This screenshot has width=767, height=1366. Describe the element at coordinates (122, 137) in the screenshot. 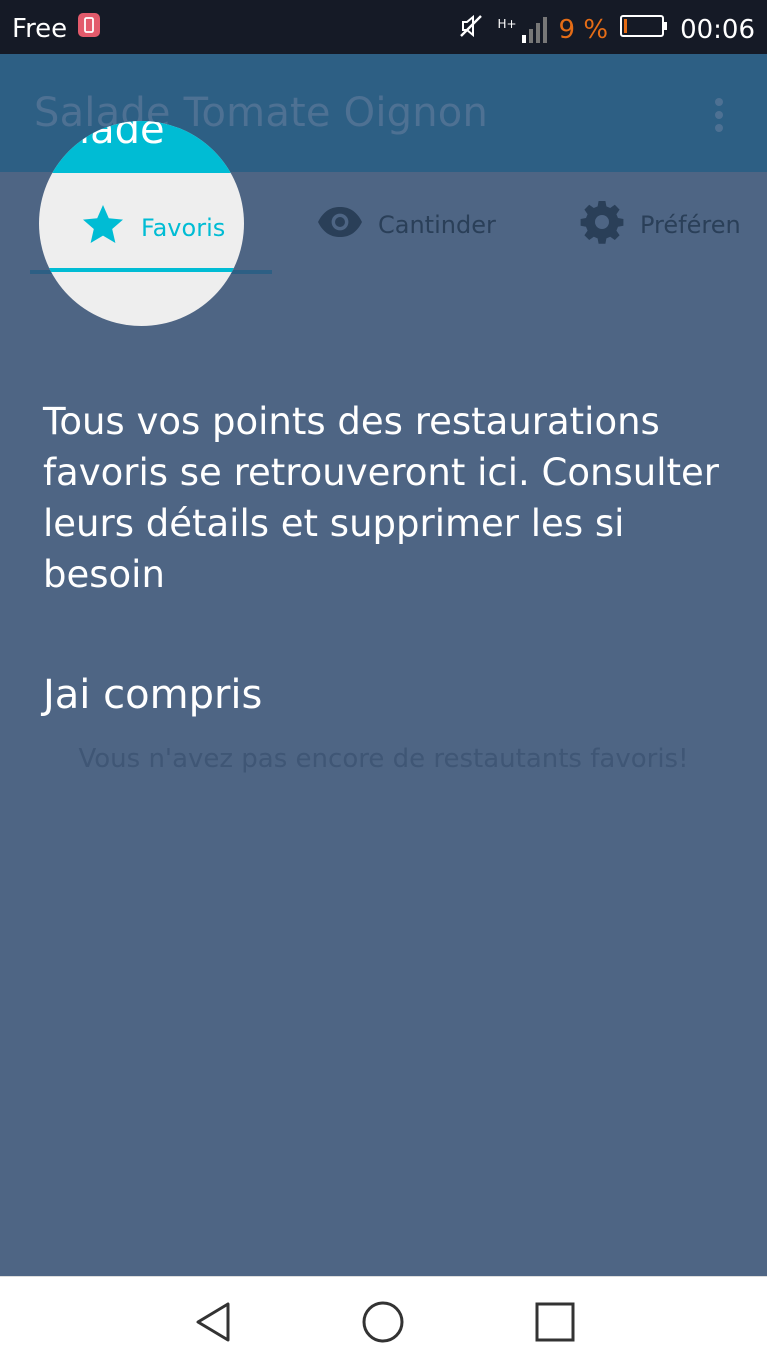

I see `spotlight-title: lade` at that location.